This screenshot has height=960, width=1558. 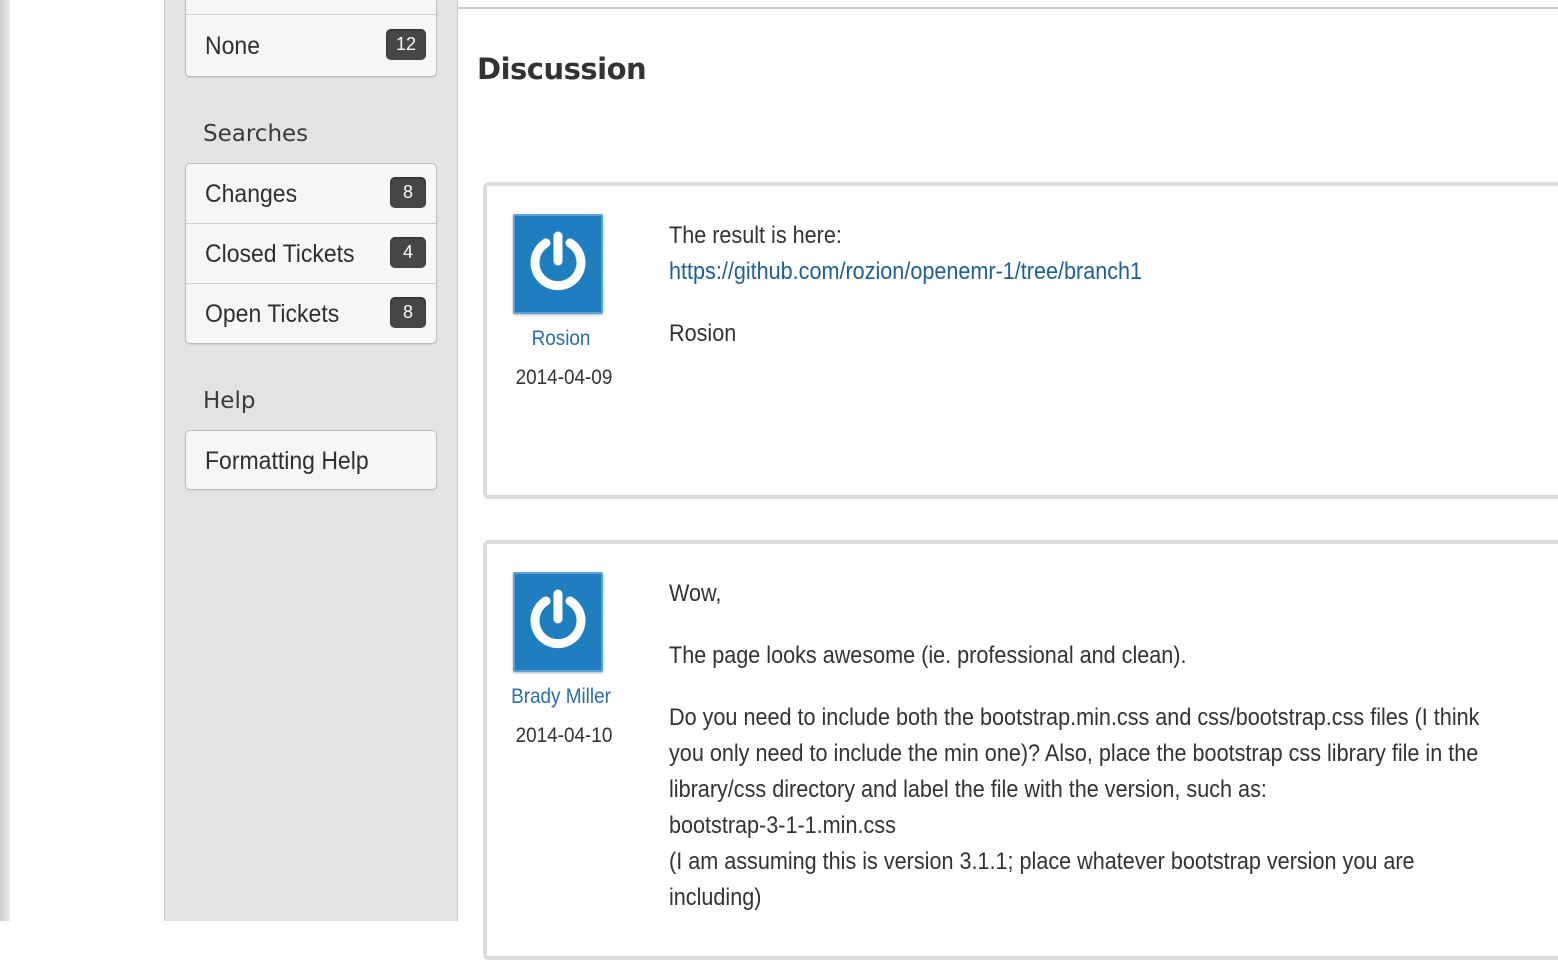 I want to click on comment-text: bootstrap-3-1-1.min.css, so click(x=782, y=825).